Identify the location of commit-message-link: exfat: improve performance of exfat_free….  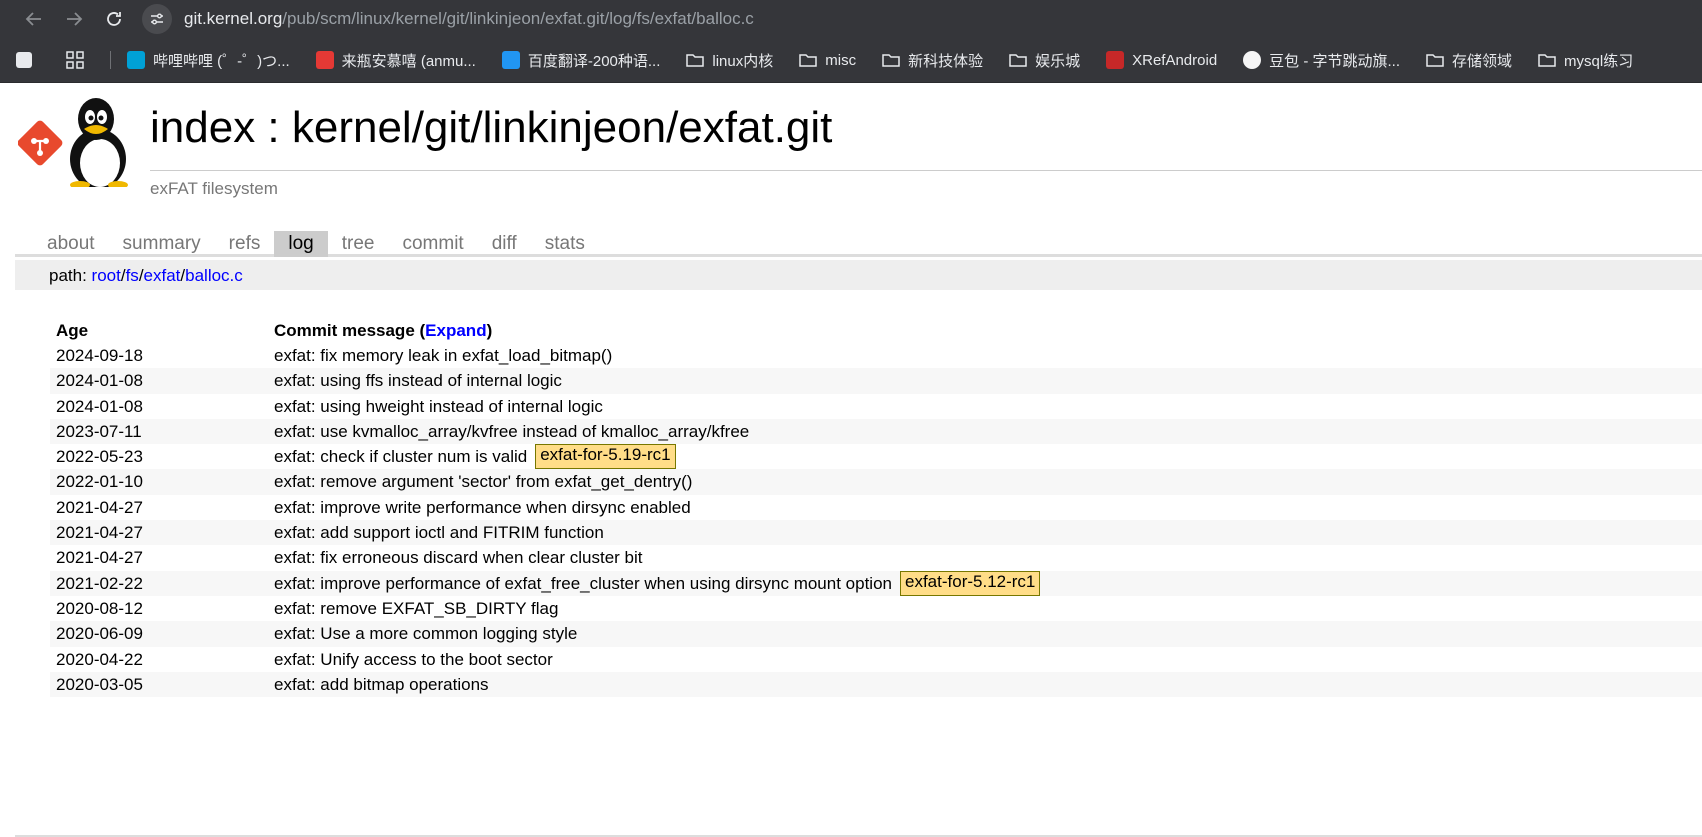
(583, 583).